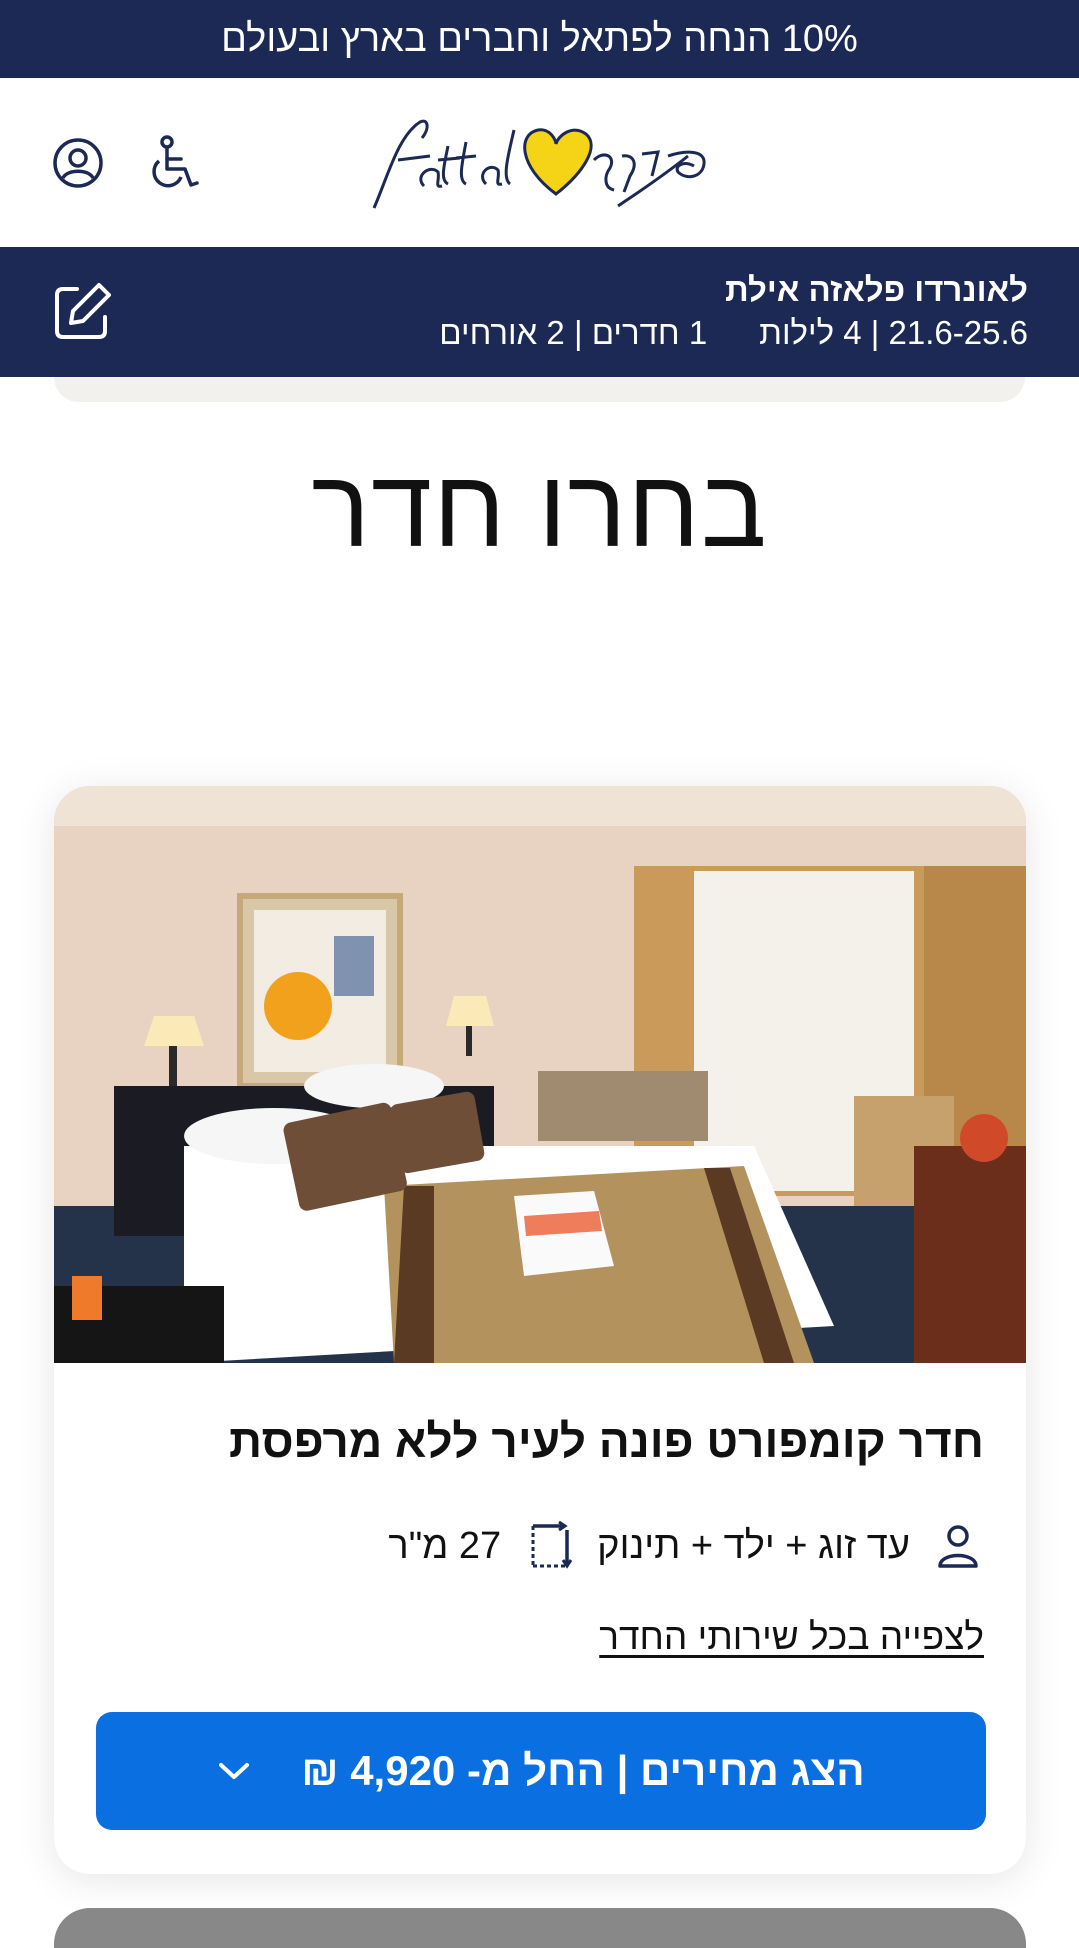 The height and width of the screenshot is (1948, 1079). I want to click on room-meta: עד זוג + ילד + תינוק 27 מ"ר, so click(675, 1546).